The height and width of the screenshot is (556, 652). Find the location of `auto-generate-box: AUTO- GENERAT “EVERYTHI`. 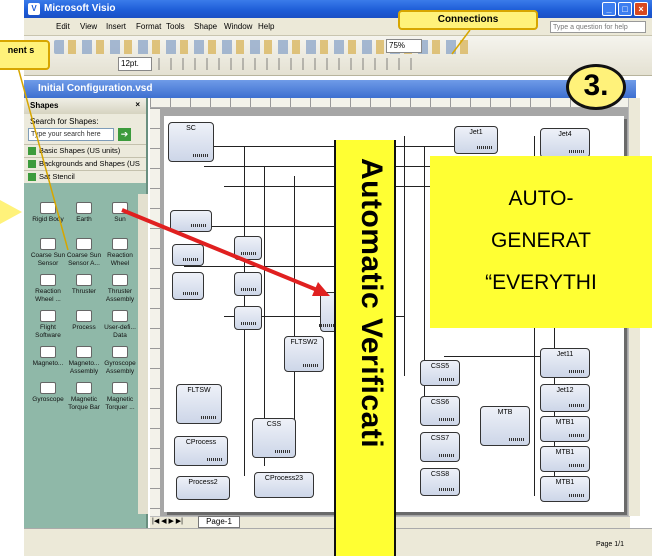

auto-generate-box: AUTO- GENERAT “EVERYTHI is located at coordinates (541, 242).